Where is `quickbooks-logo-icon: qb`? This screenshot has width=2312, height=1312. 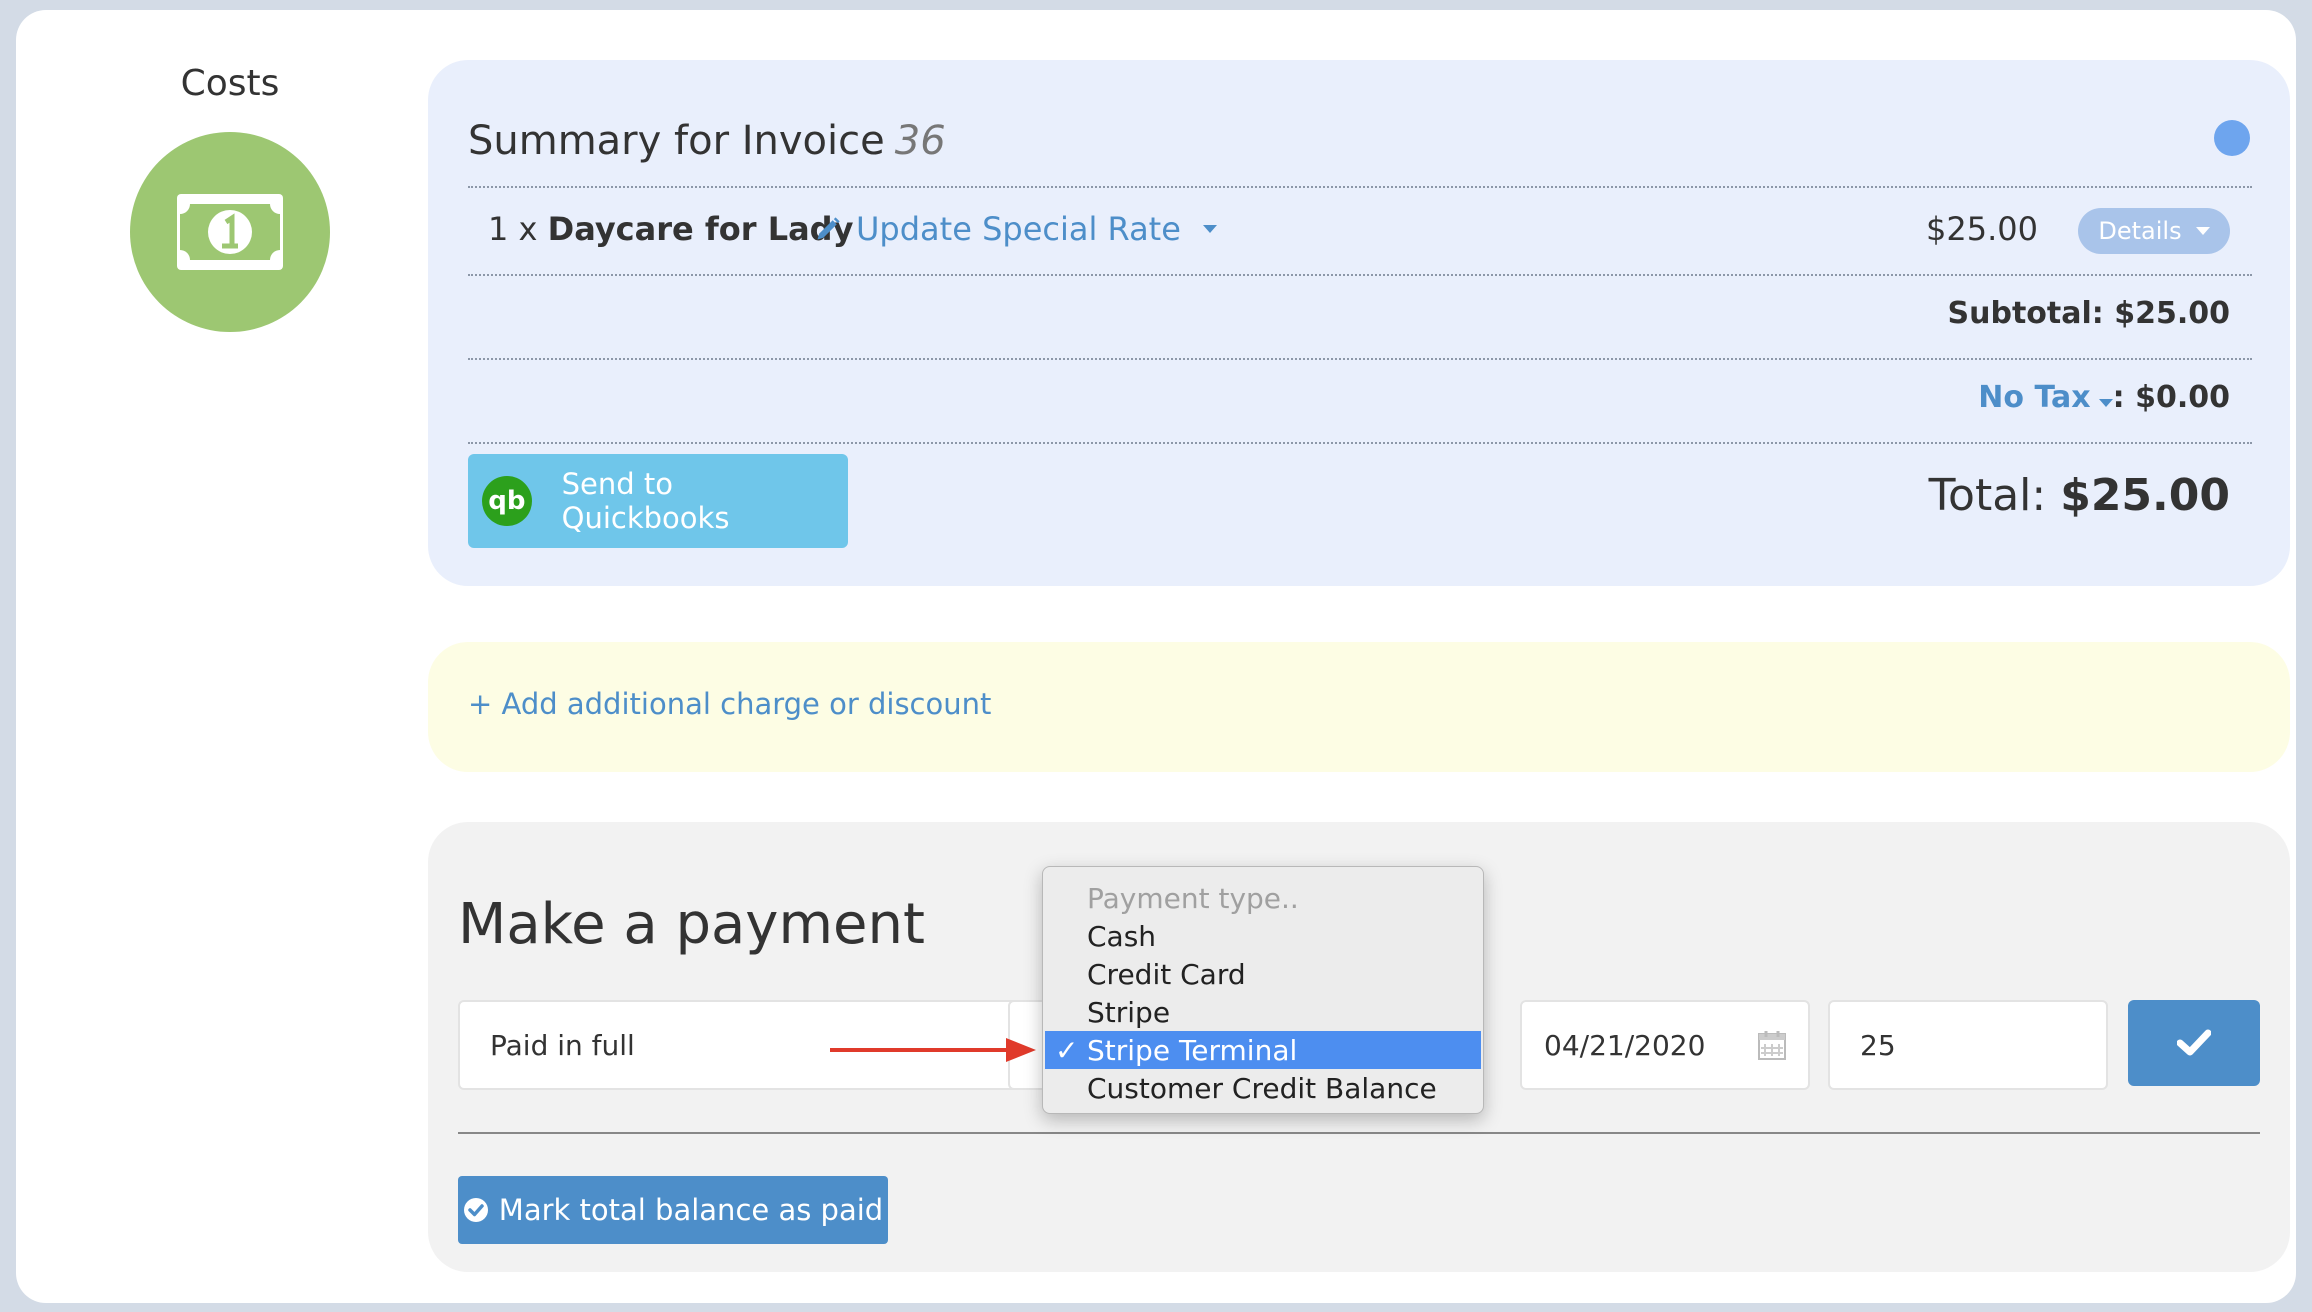
quickbooks-logo-icon: qb is located at coordinates (507, 501).